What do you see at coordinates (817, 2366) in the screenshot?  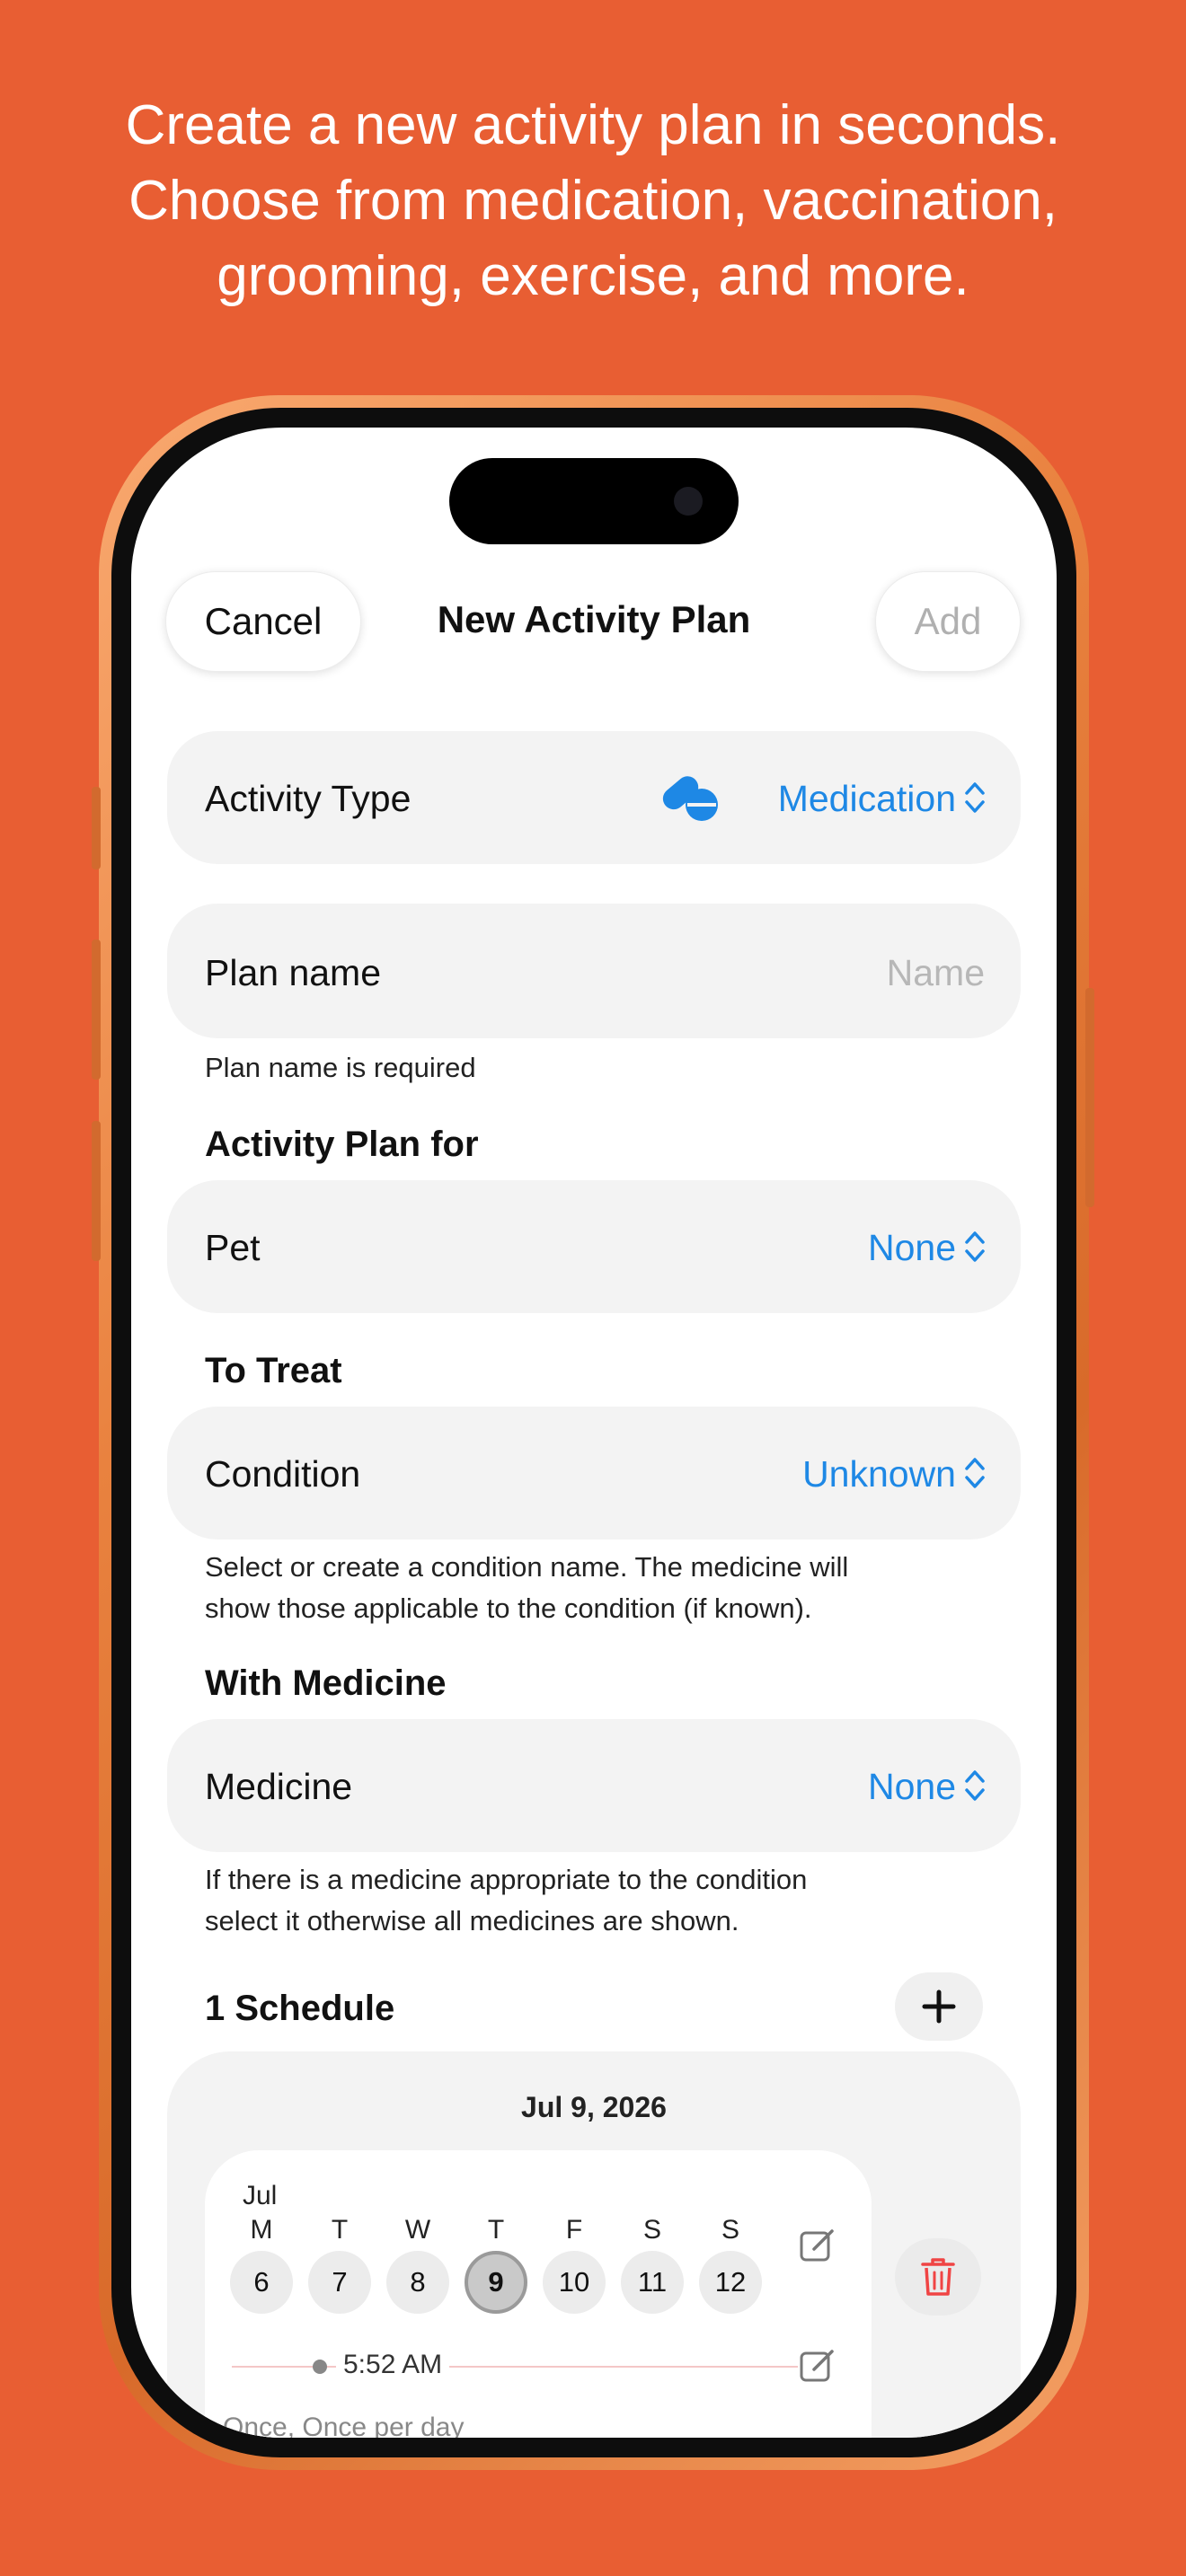 I see `edit-time-icon` at bounding box center [817, 2366].